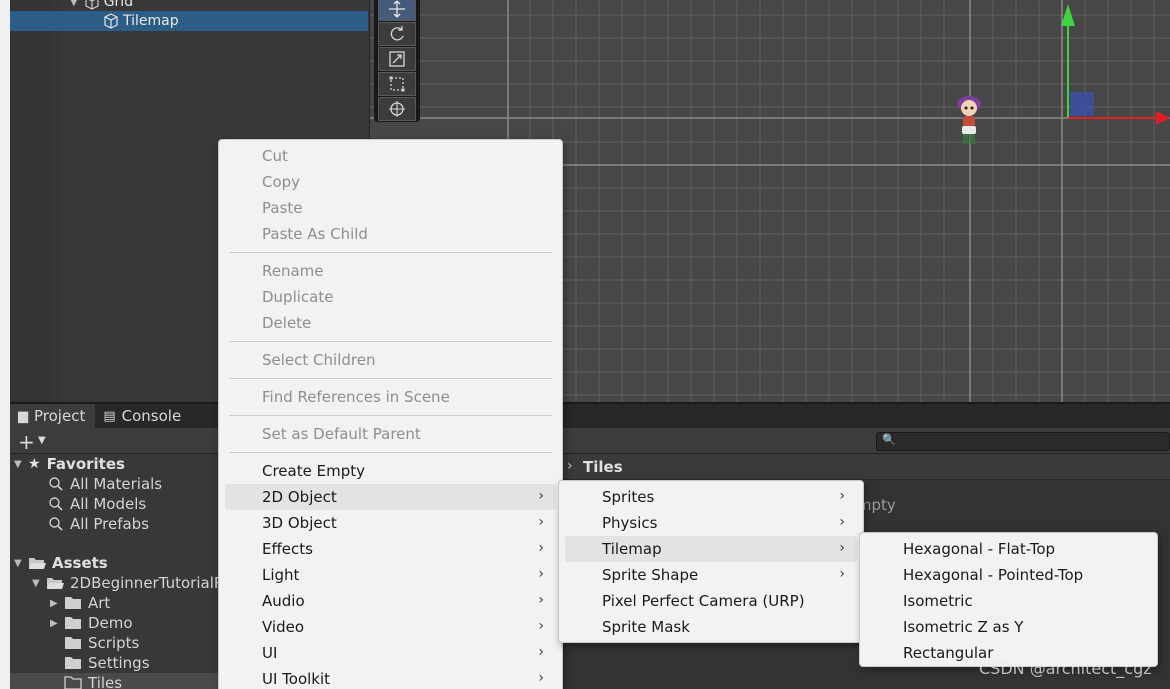 This screenshot has width=1170, height=689. I want to click on menu-item-paste-as-child: Paste As Child, so click(390, 234).